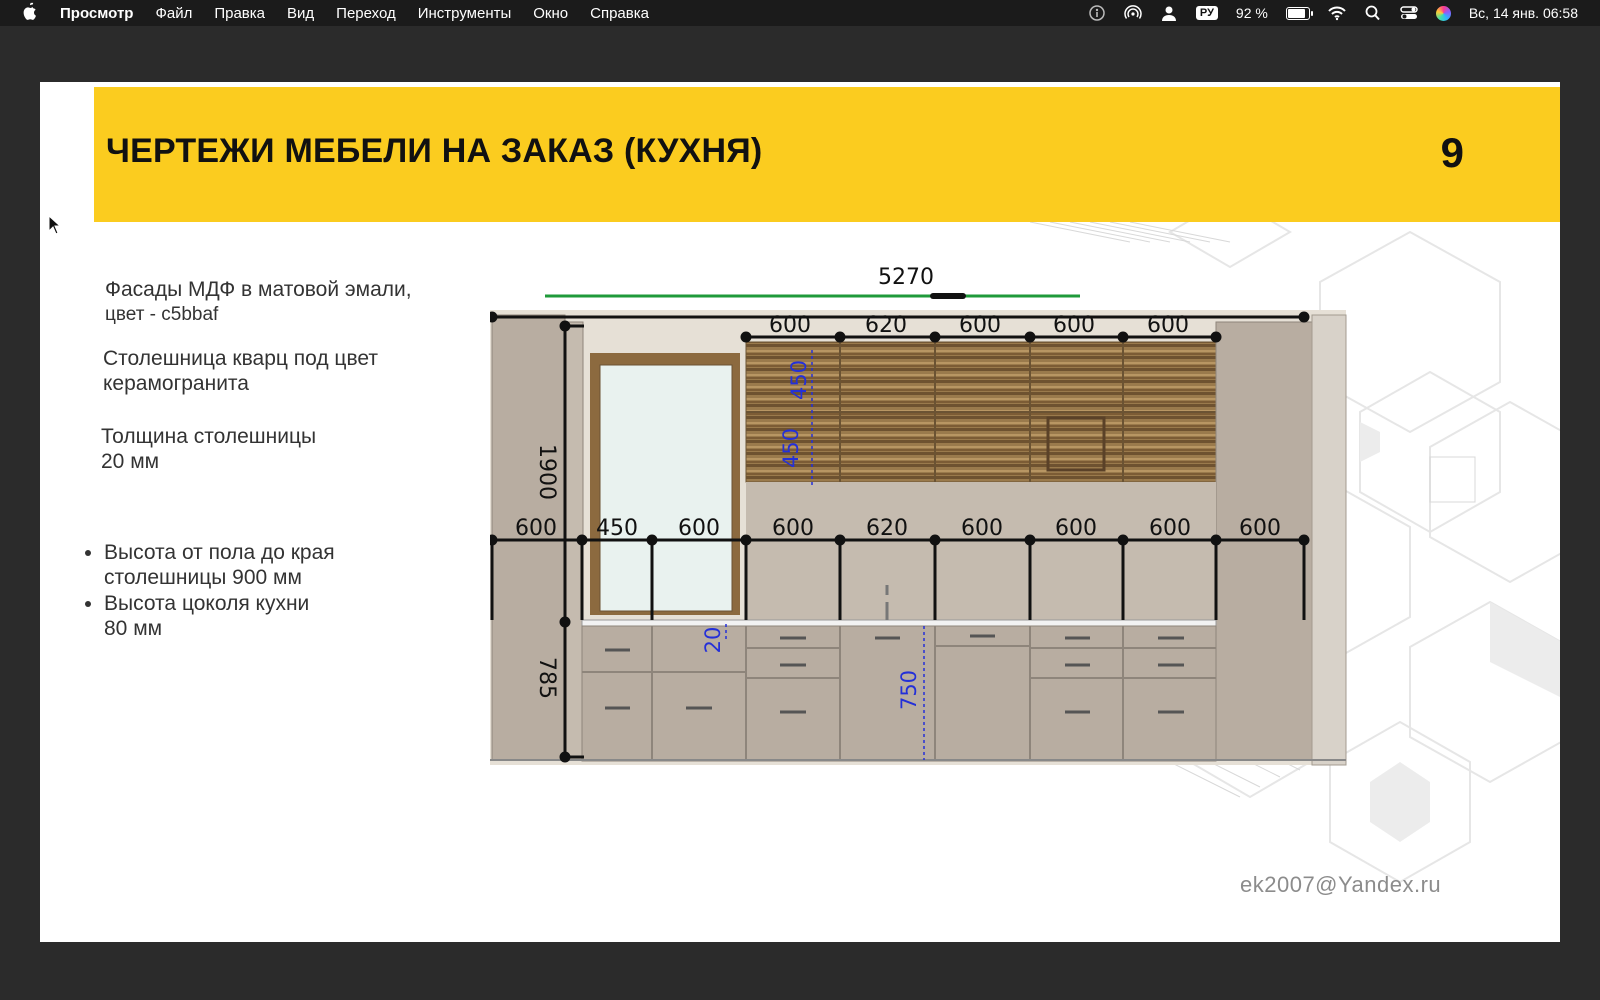 The width and height of the screenshot is (1600, 1000). I want to click on dim-blue-upper-1: 450, so click(799, 380).